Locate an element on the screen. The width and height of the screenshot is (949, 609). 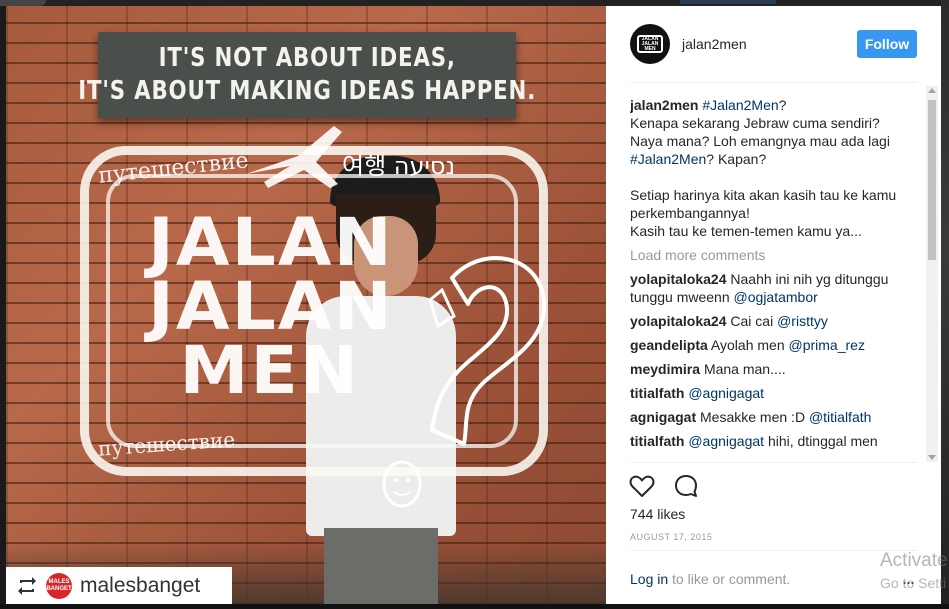
caption-line-2: Kenapa sekarang Jebraw cuma sendiri? is located at coordinates (755, 123).